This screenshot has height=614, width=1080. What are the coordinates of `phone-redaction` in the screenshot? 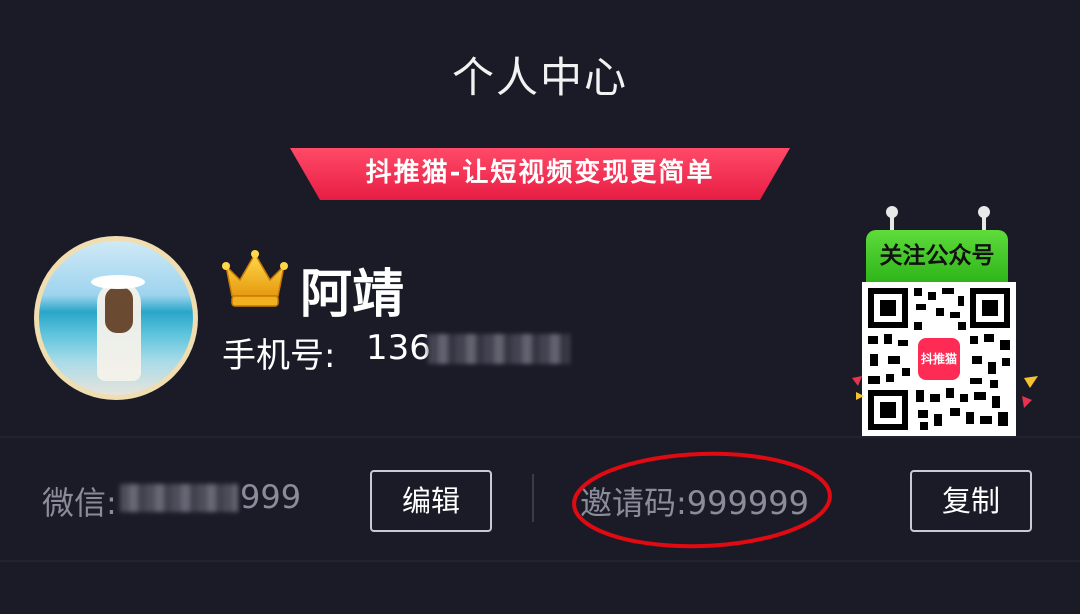 It's located at (499, 349).